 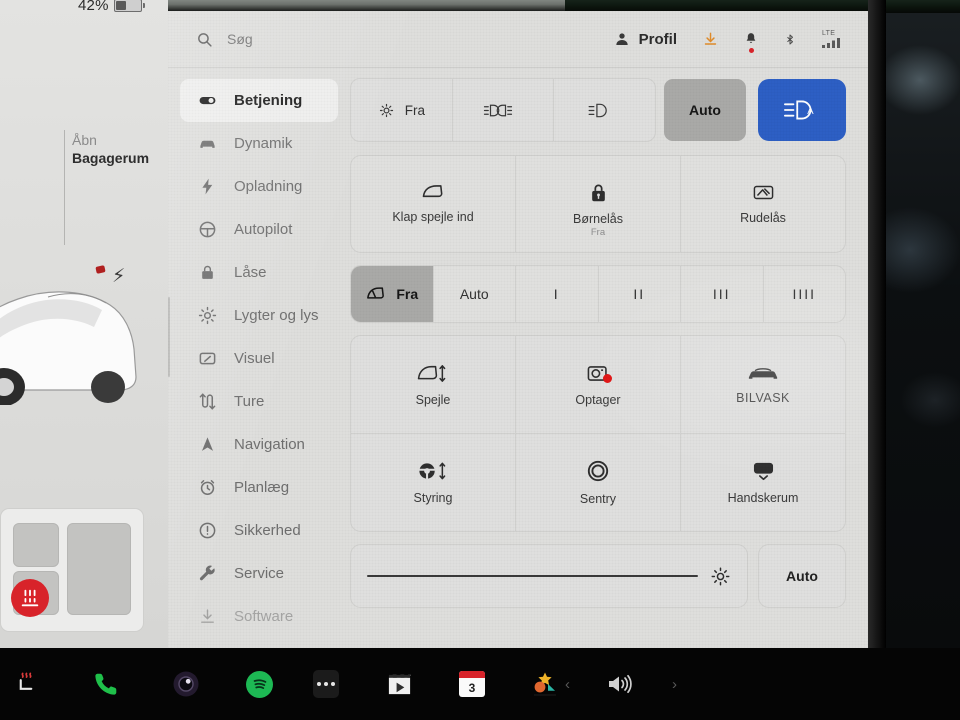 I want to click on child-lock-state: Fra, so click(x=598, y=232).